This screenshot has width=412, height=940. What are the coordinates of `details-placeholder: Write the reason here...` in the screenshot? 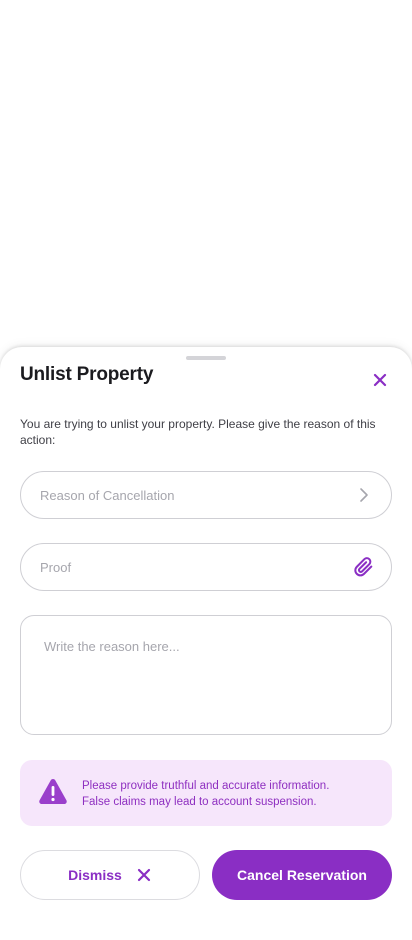 It's located at (112, 646).